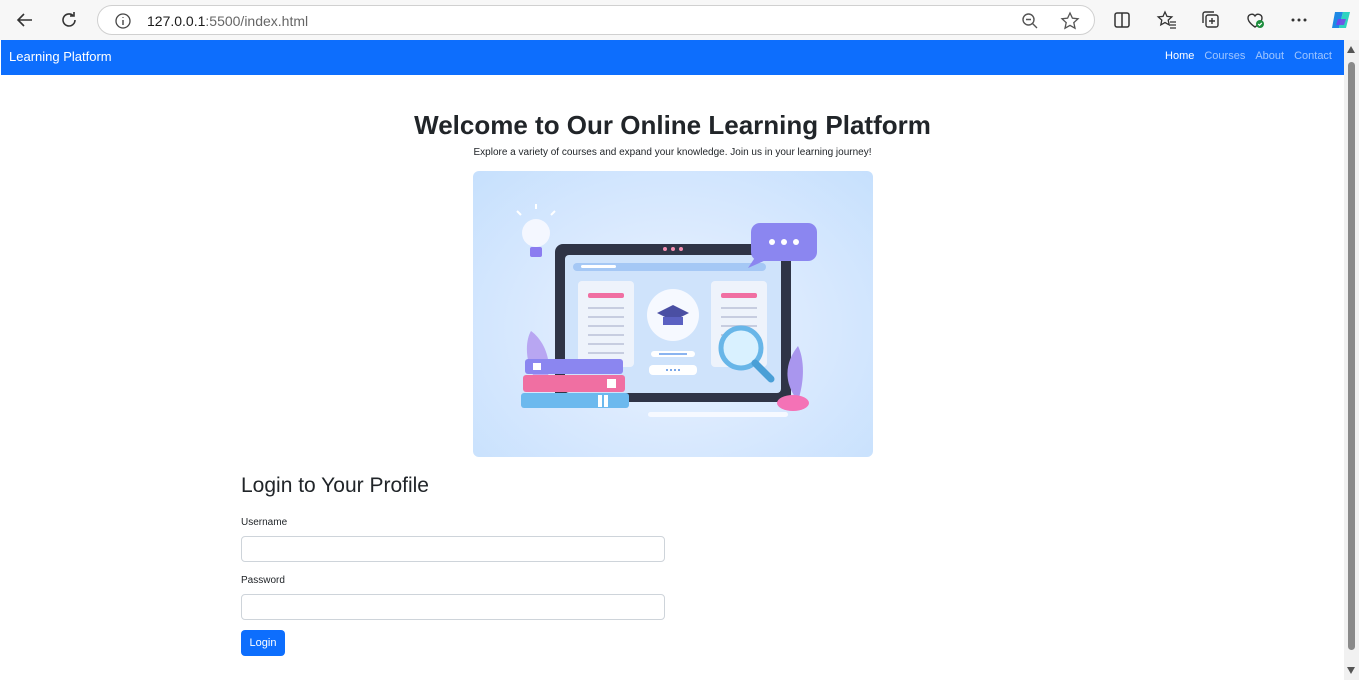 The height and width of the screenshot is (680, 1359). I want to click on reload-icon, so click(69, 20).